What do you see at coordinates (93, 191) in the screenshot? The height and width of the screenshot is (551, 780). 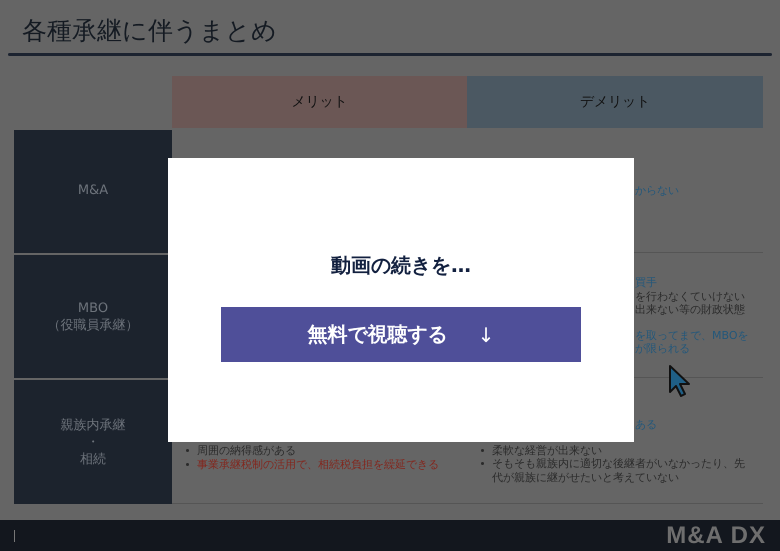 I see `row-header: M&A` at bounding box center [93, 191].